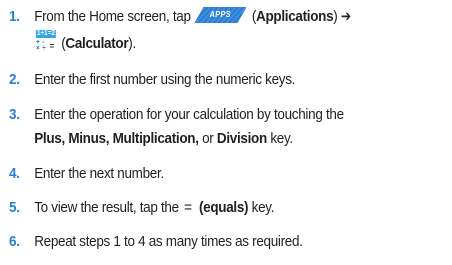  I want to click on apps-button-label: APPS, so click(220, 15).